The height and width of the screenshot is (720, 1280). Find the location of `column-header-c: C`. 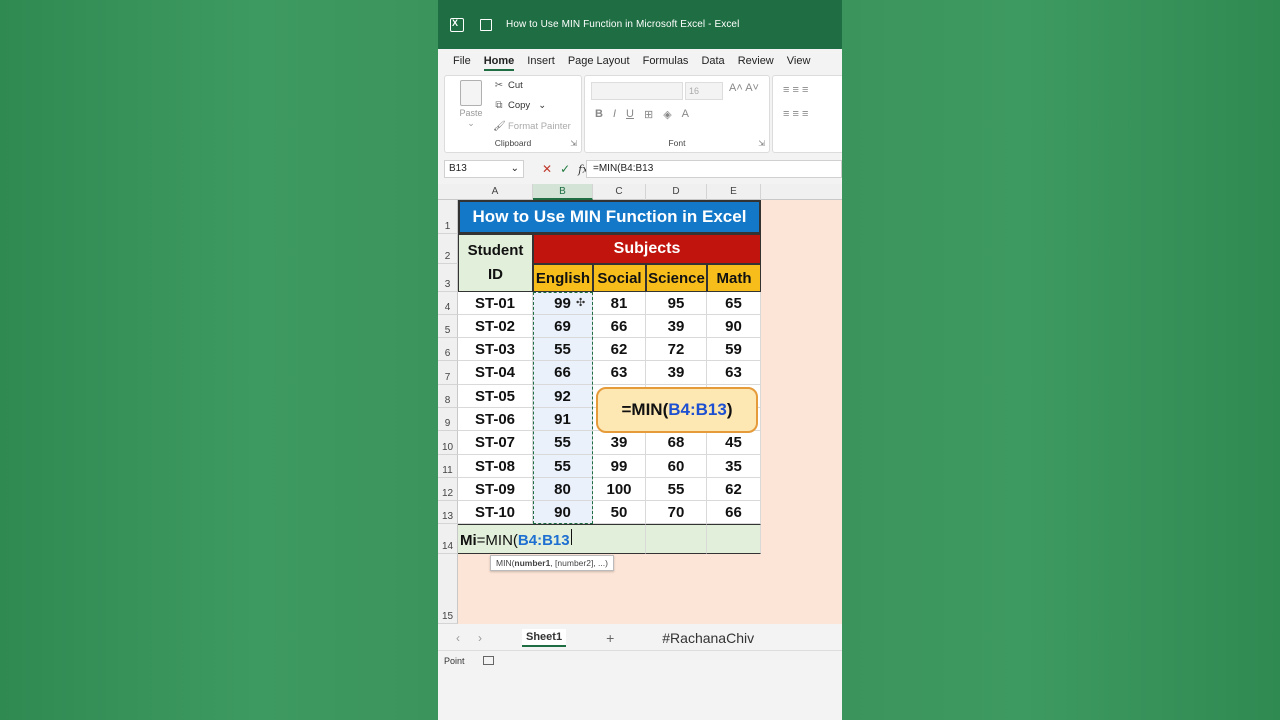

column-header-c: C is located at coordinates (619, 192).